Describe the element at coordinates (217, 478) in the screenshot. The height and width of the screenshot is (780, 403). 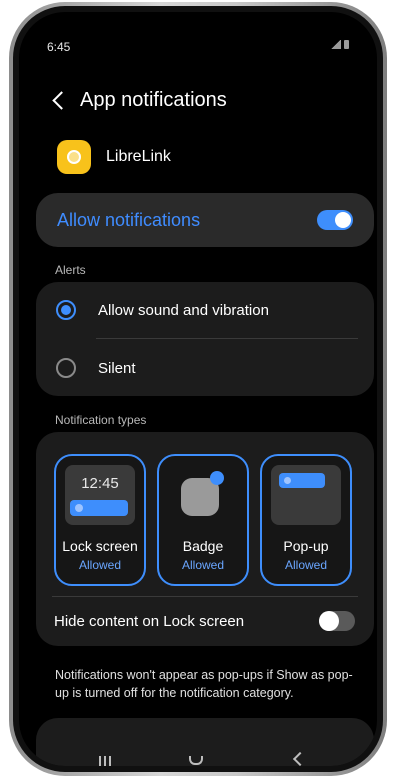
I see `badge-dot-icon` at that location.